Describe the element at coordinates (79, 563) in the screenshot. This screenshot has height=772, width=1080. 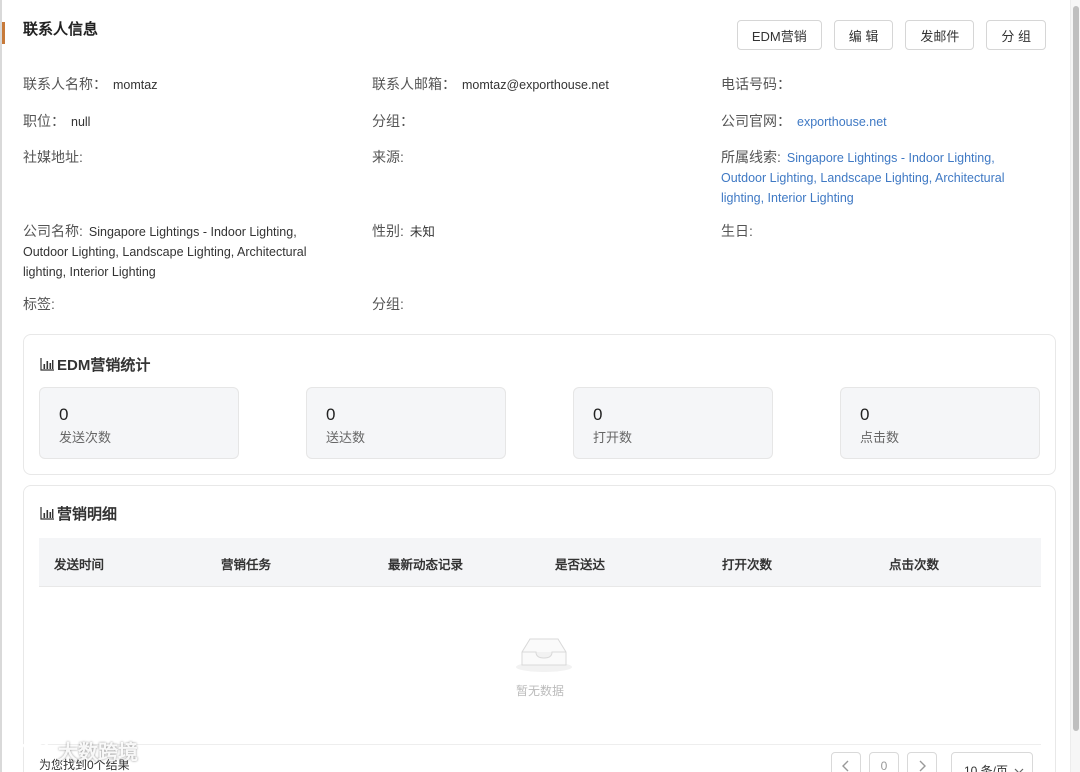
I see `column-header-send-time: 发送时间` at that location.